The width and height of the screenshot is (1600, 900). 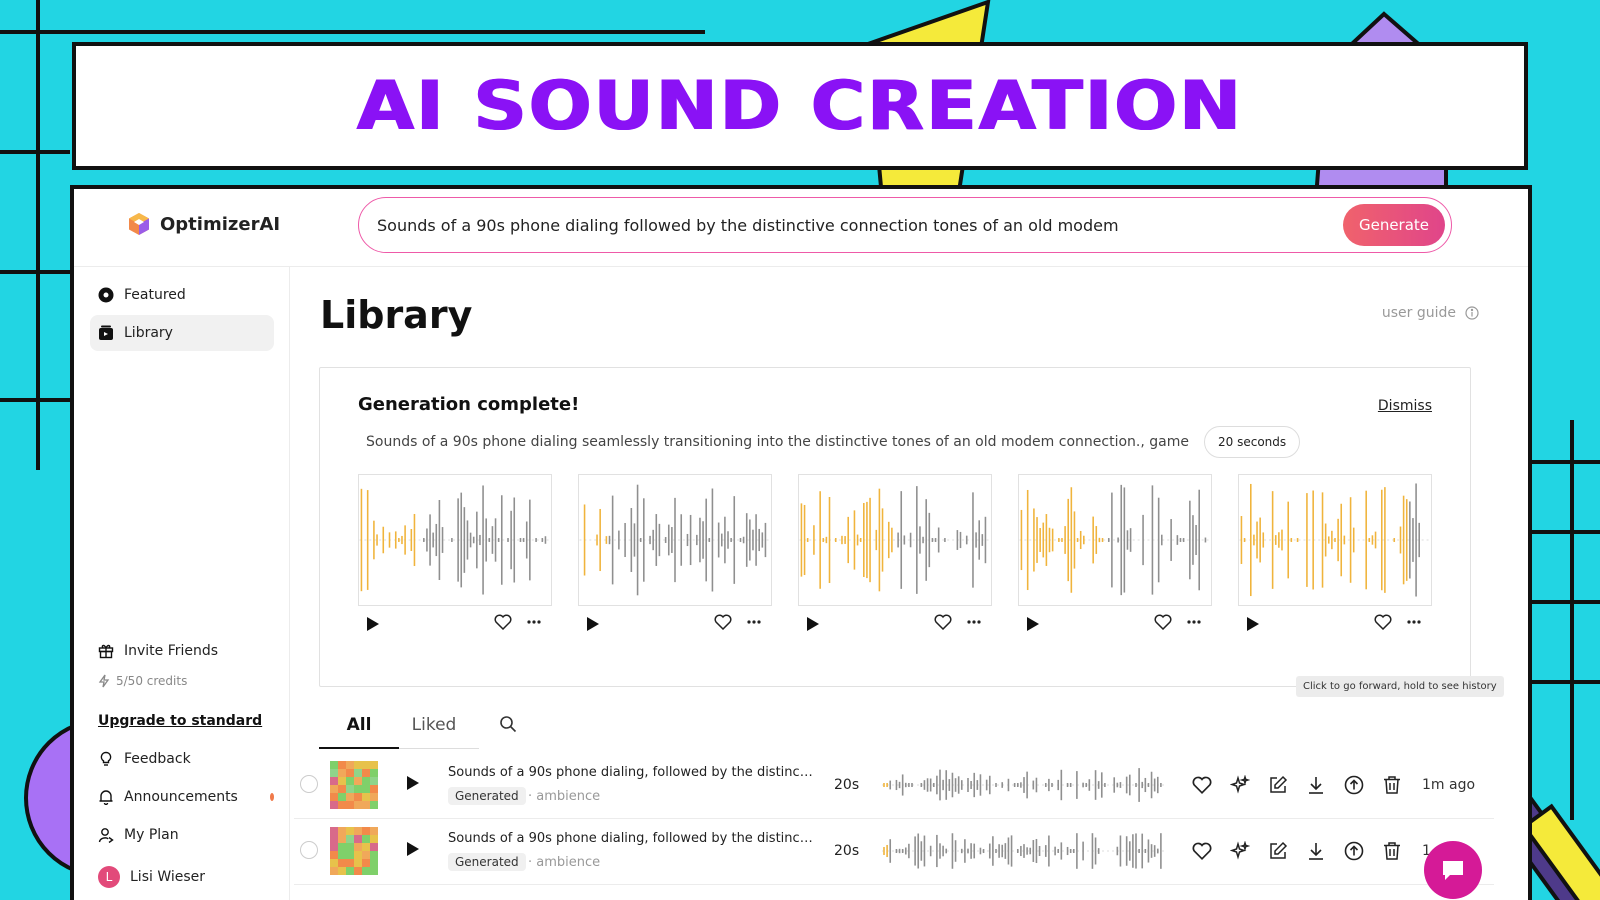 What do you see at coordinates (1453, 870) in the screenshot?
I see `chat-button` at bounding box center [1453, 870].